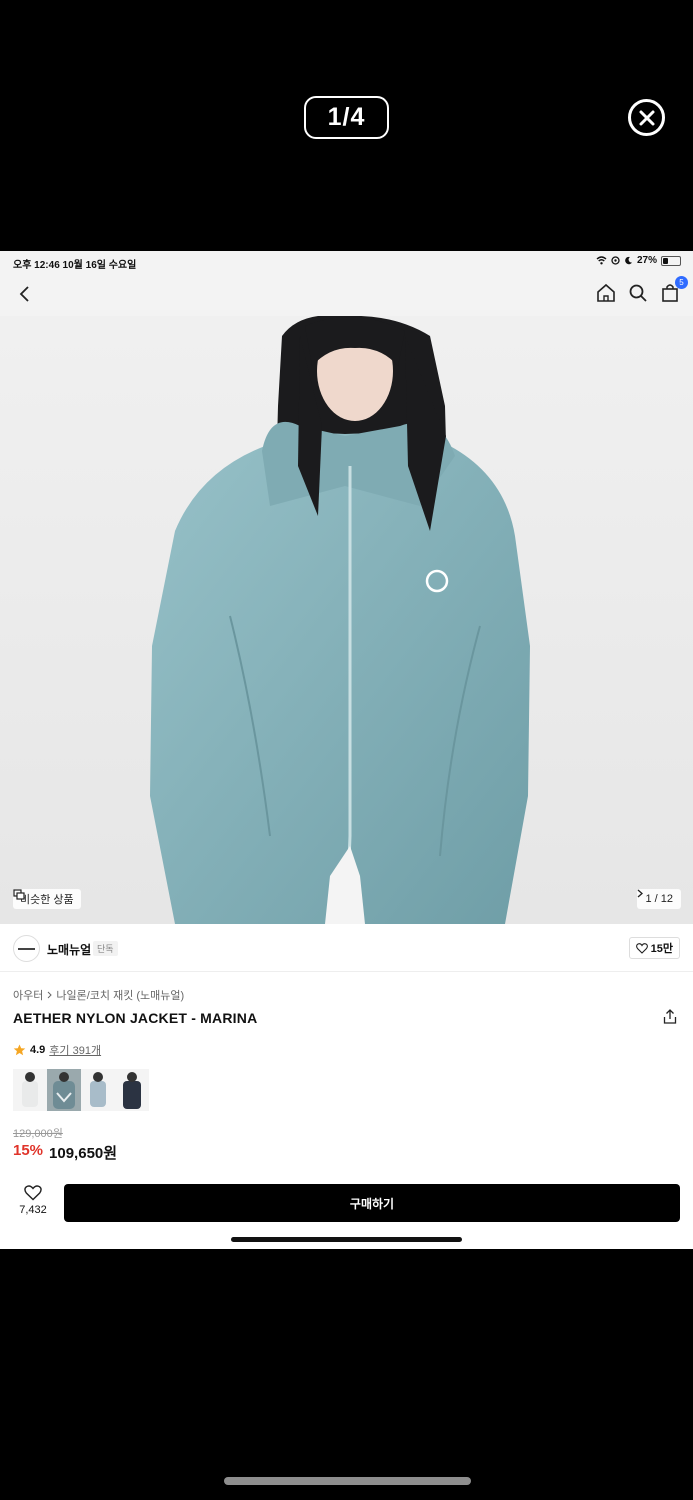 The height and width of the screenshot is (1500, 693). I want to click on brand-name: 노매뉴얼, so click(69, 949).